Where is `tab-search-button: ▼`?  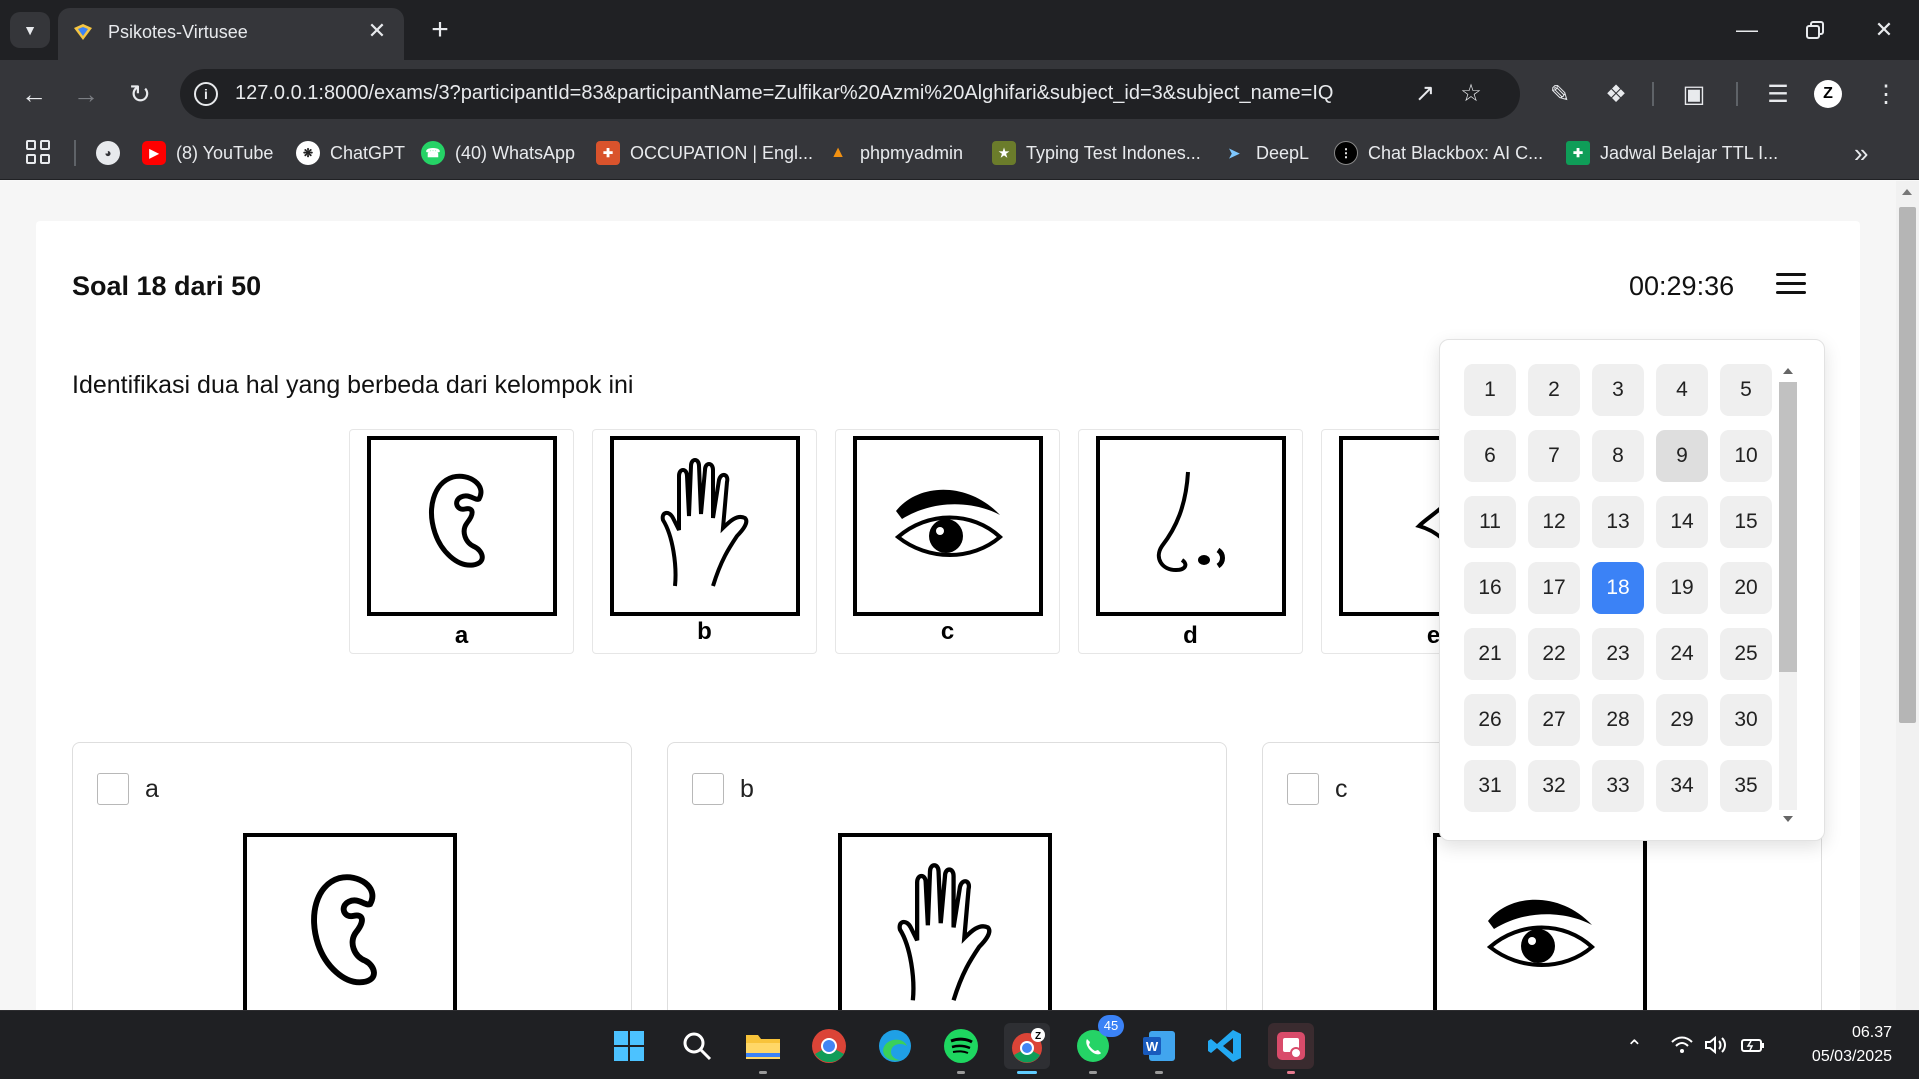
tab-search-button: ▼ is located at coordinates (30, 30).